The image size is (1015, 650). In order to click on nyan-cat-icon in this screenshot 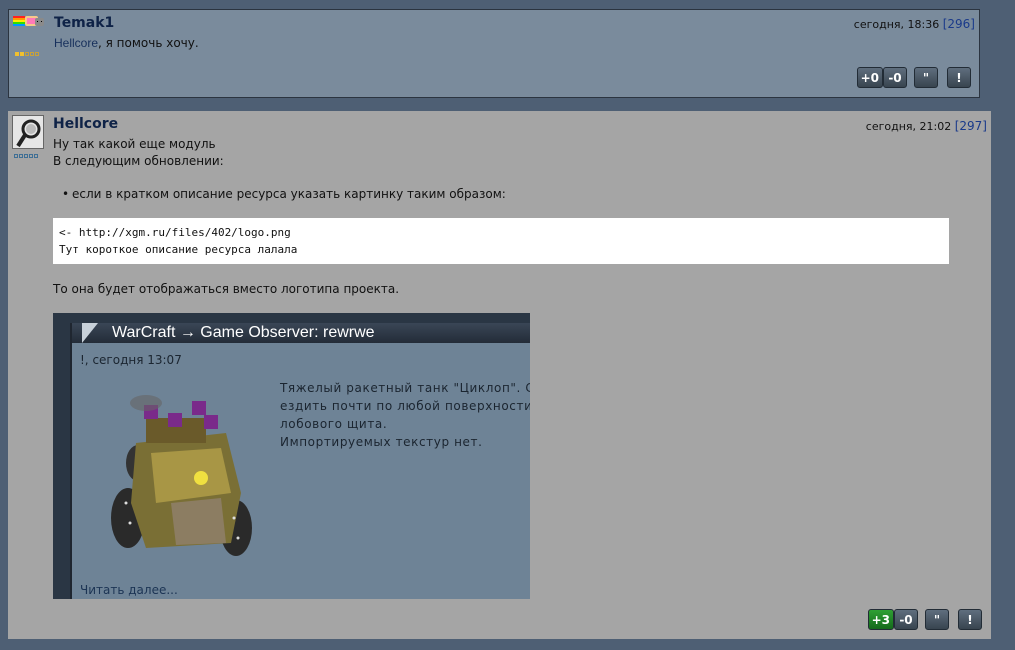, I will do `click(29, 21)`.